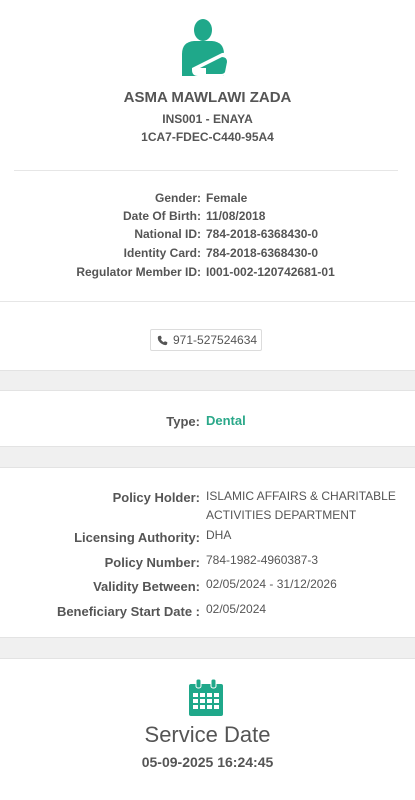 The width and height of the screenshot is (415, 800). I want to click on service-date-title: Service Date, so click(207, 734).